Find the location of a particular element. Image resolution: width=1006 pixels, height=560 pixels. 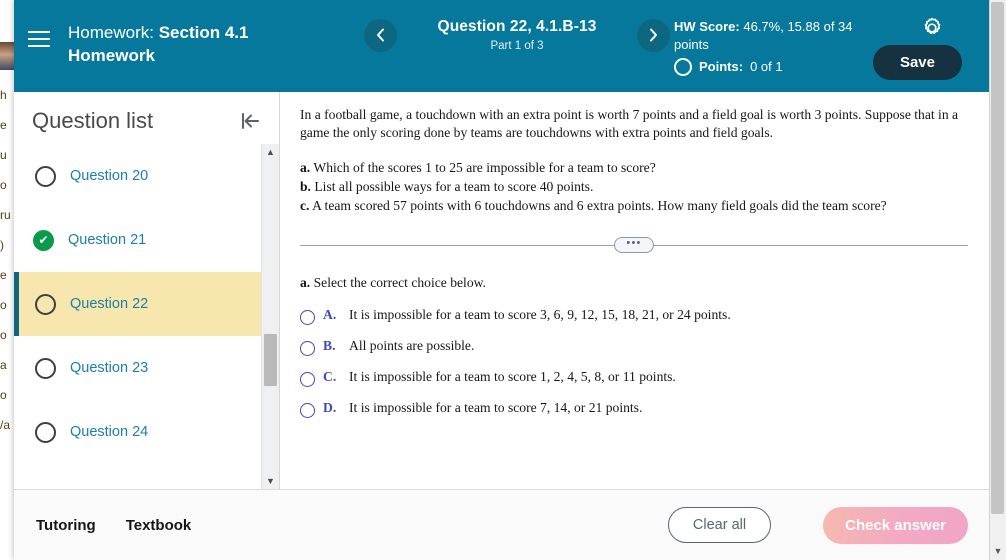

chevron-right-icon is located at coordinates (653, 35).